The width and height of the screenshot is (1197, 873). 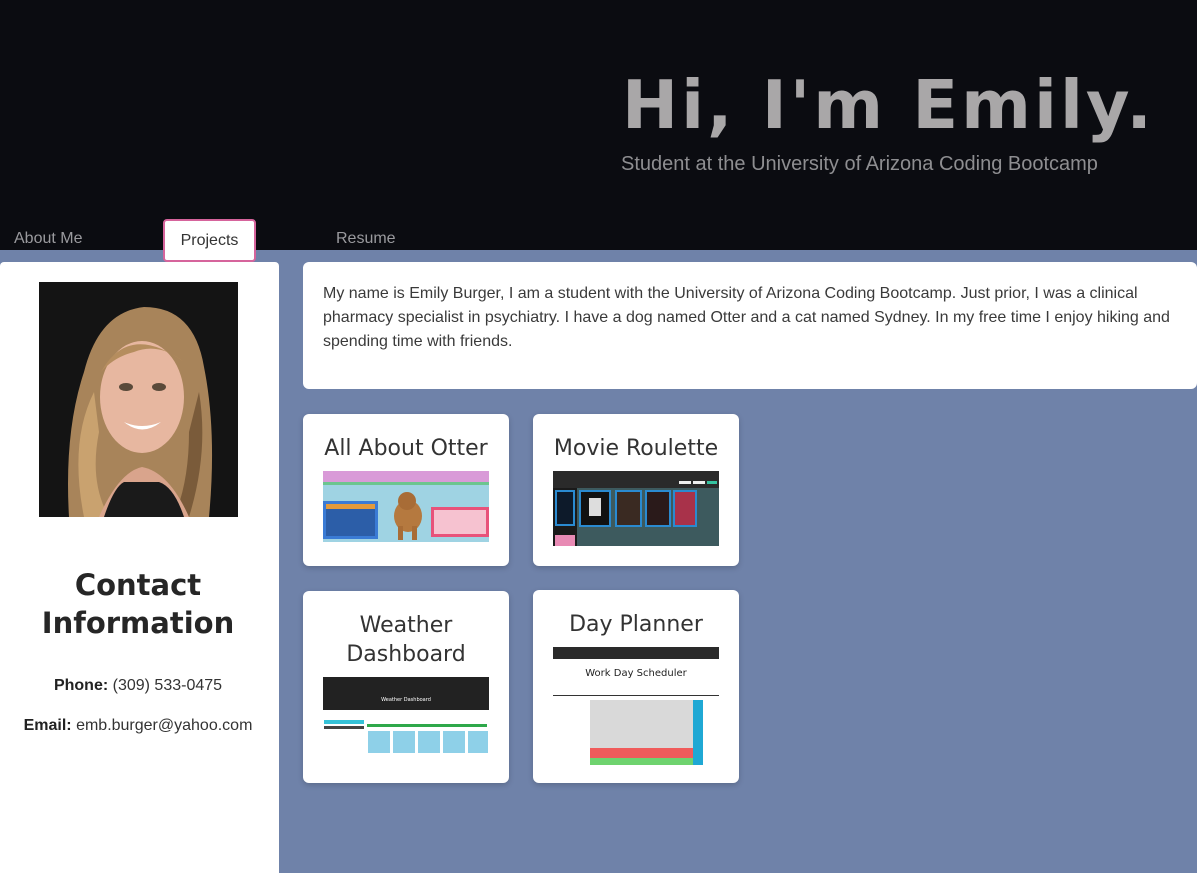 I want to click on project-card-movie-roulette: Movie Roulette, so click(x=636, y=490).